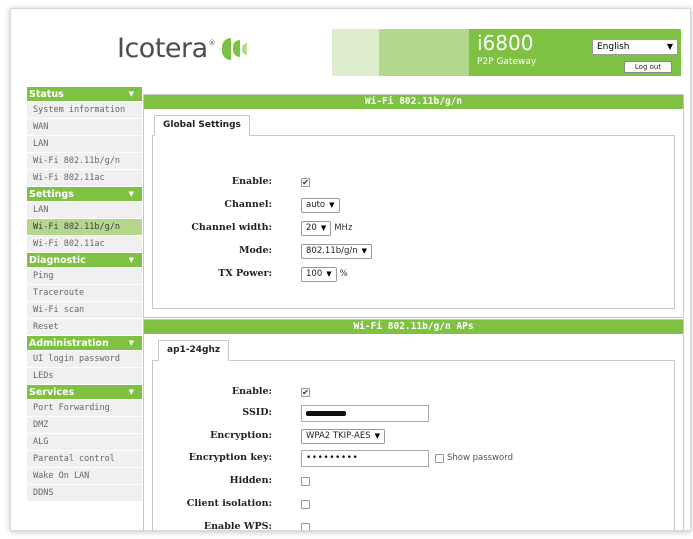  Describe the element at coordinates (84, 243) in the screenshot. I see `sidebar-item-wifi-ac-settings: Wi-Fi 802.11ac` at that location.